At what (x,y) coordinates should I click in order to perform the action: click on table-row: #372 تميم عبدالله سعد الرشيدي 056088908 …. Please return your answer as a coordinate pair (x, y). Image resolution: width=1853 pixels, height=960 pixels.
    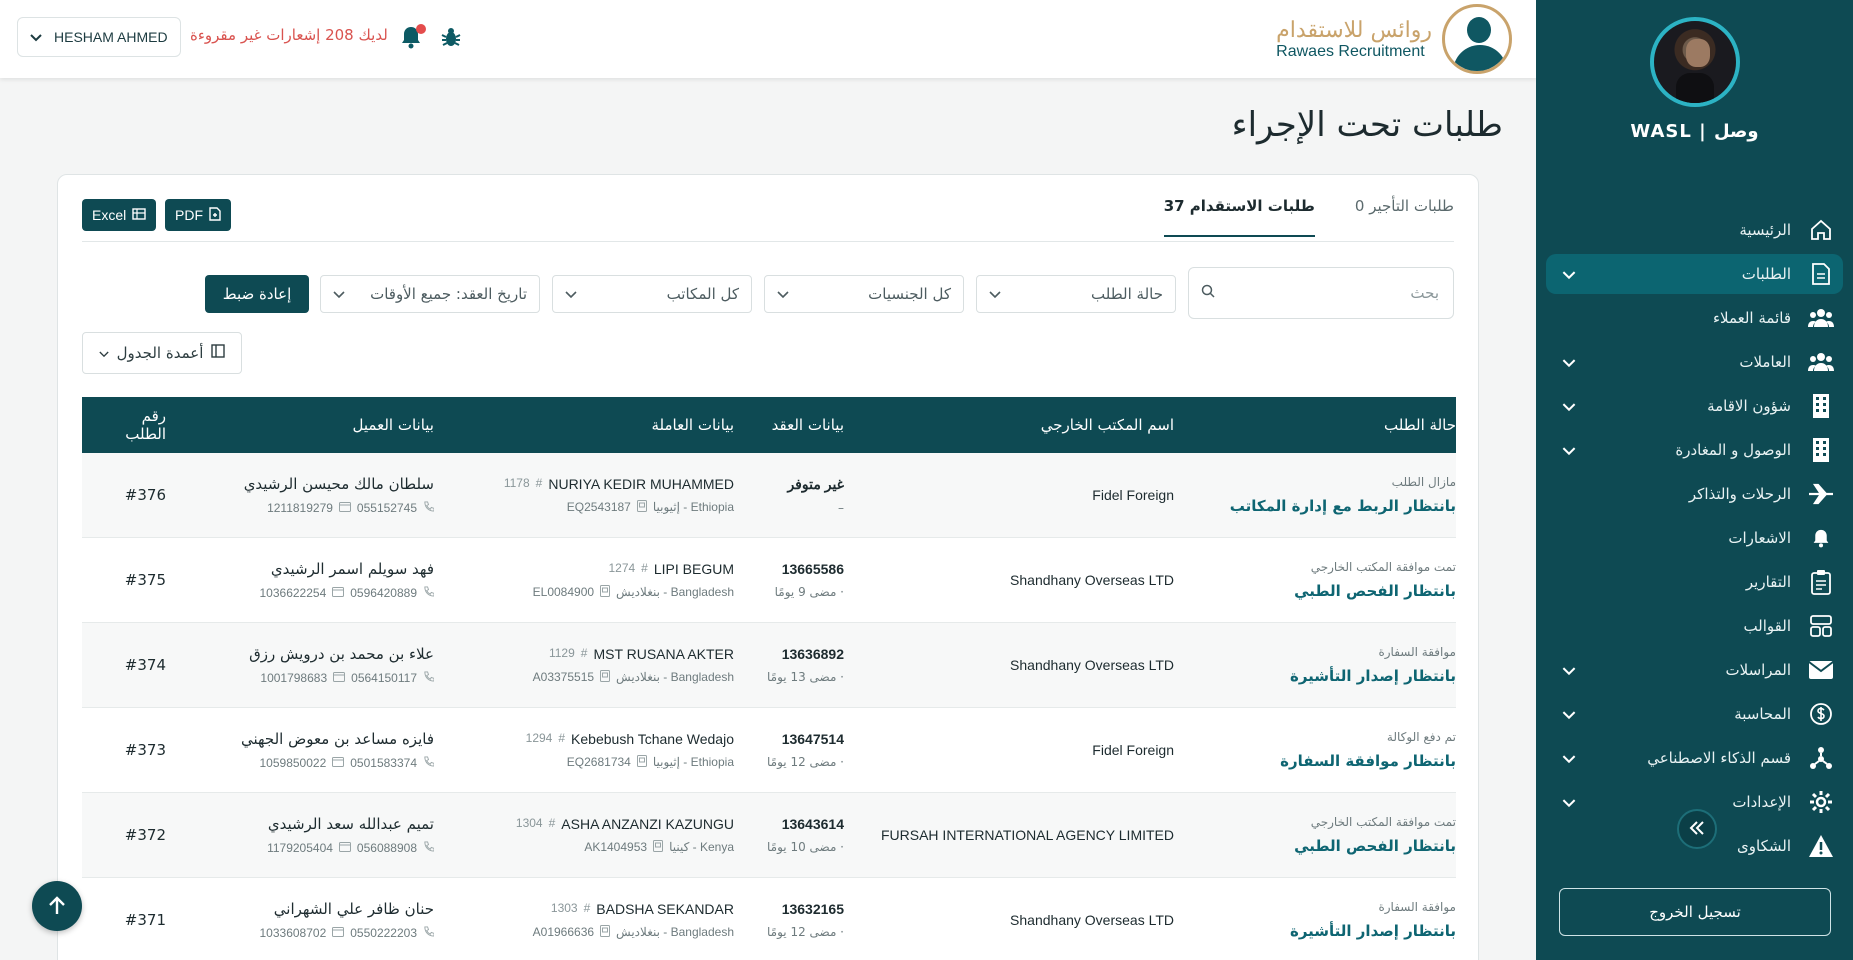
    Looking at the image, I should click on (769, 835).